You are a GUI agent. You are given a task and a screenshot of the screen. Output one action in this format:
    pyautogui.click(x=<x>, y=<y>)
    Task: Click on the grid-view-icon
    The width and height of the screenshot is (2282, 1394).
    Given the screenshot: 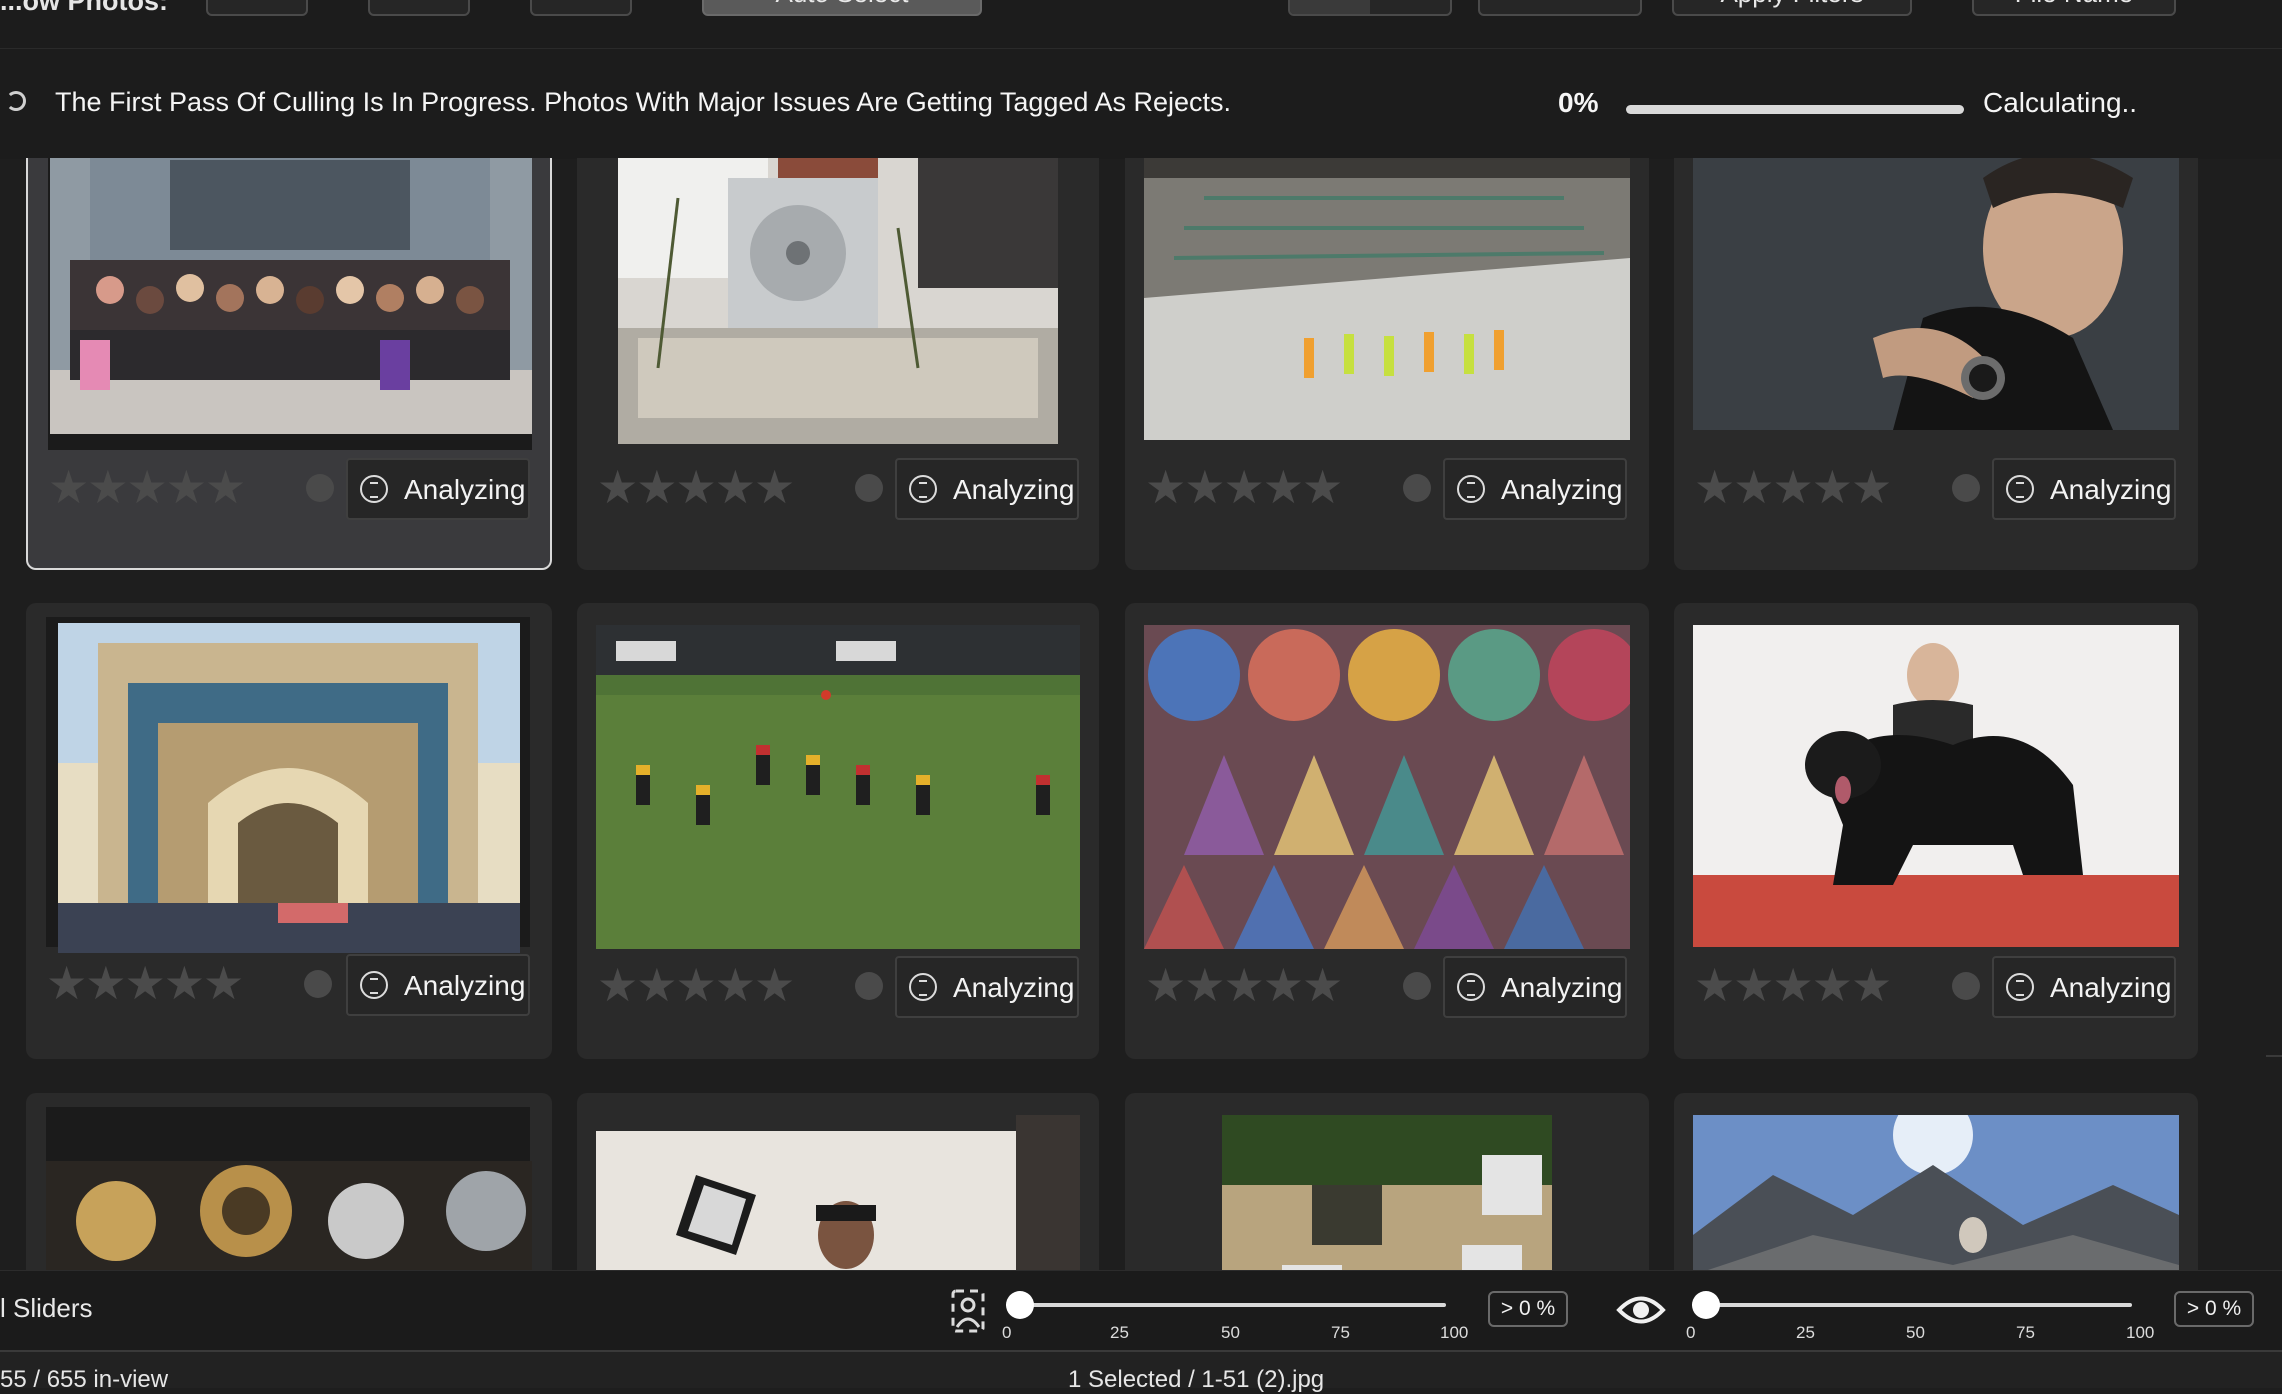 What is the action you would take?
    pyautogui.click(x=1330, y=7)
    